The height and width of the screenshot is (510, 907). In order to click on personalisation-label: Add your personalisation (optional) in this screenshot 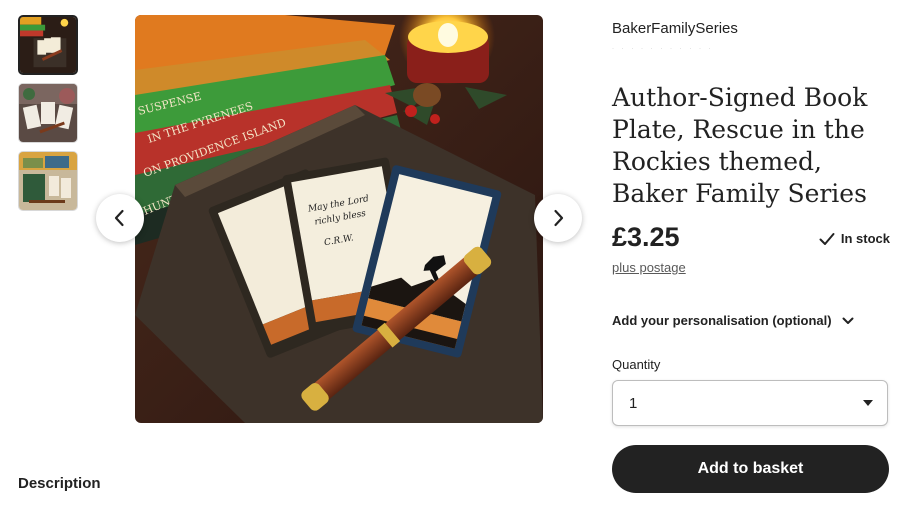, I will do `click(722, 320)`.